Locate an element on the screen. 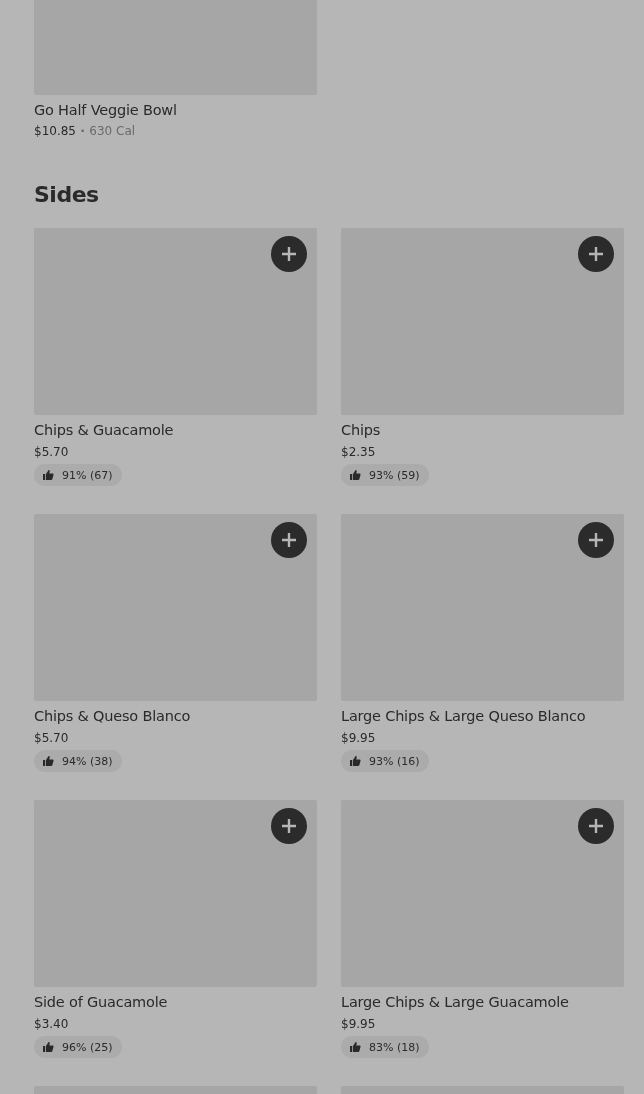 The width and height of the screenshot is (644, 1094). item-name: Chips & Guacamole is located at coordinates (104, 430).